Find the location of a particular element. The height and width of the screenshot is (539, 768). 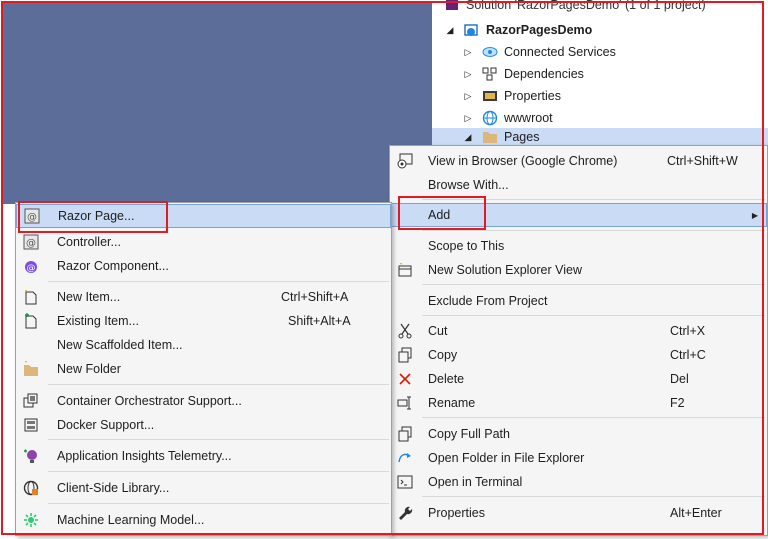

razor-component-icon: @ is located at coordinates (31, 266).